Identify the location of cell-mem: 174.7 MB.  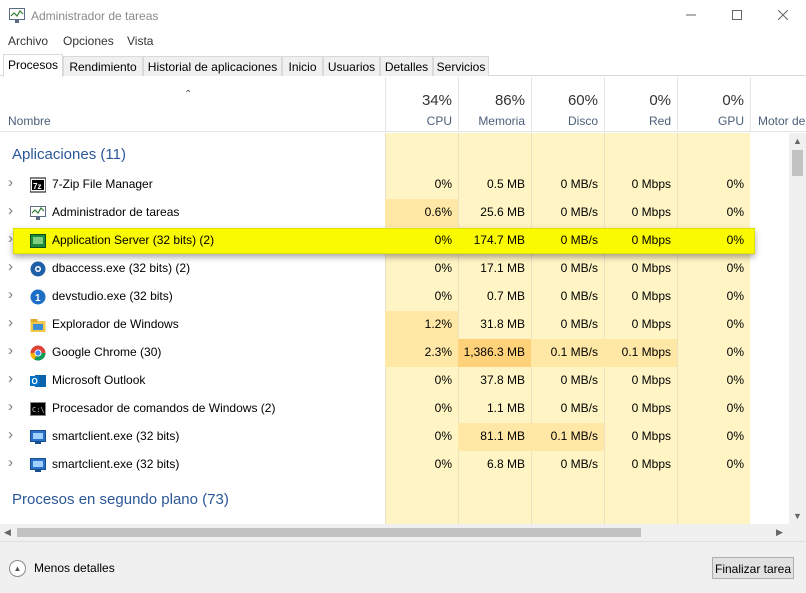
(499, 240).